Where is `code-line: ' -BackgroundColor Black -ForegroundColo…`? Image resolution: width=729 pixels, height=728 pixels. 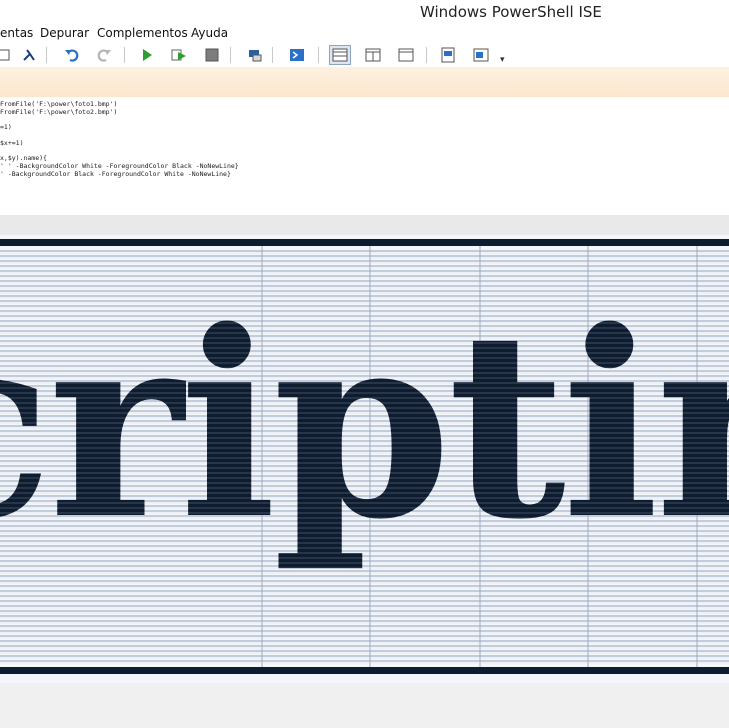 code-line: ' -BackgroundColor Black -ForegroundColo… is located at coordinates (115, 174).